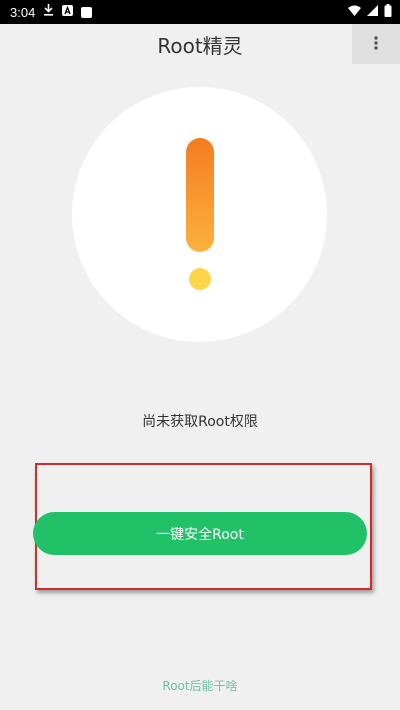 This screenshot has height=710, width=400. What do you see at coordinates (200, 422) in the screenshot?
I see `root-status-text: 尚未获取Root权限` at bounding box center [200, 422].